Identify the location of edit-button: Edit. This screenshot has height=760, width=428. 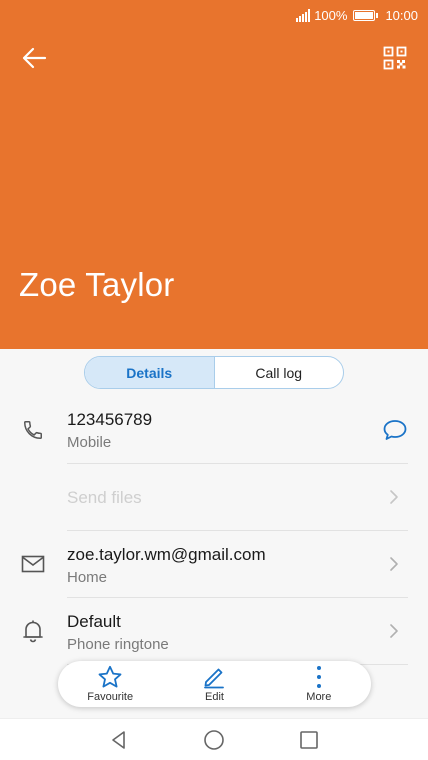
(214, 684).